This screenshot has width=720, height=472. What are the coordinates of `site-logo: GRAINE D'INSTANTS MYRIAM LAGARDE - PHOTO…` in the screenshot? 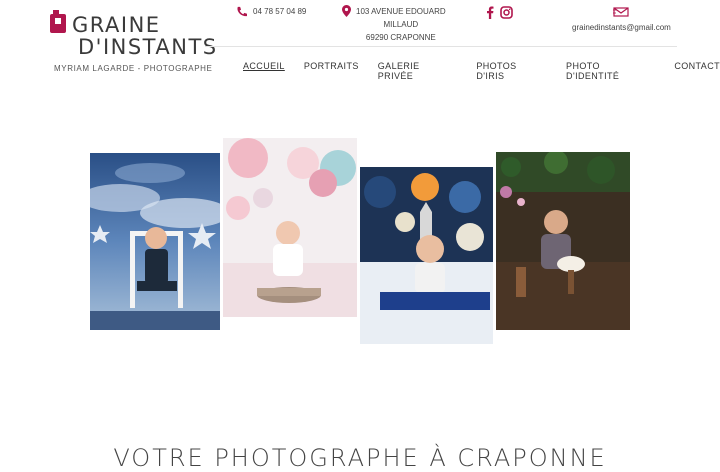 It's located at (133, 40).